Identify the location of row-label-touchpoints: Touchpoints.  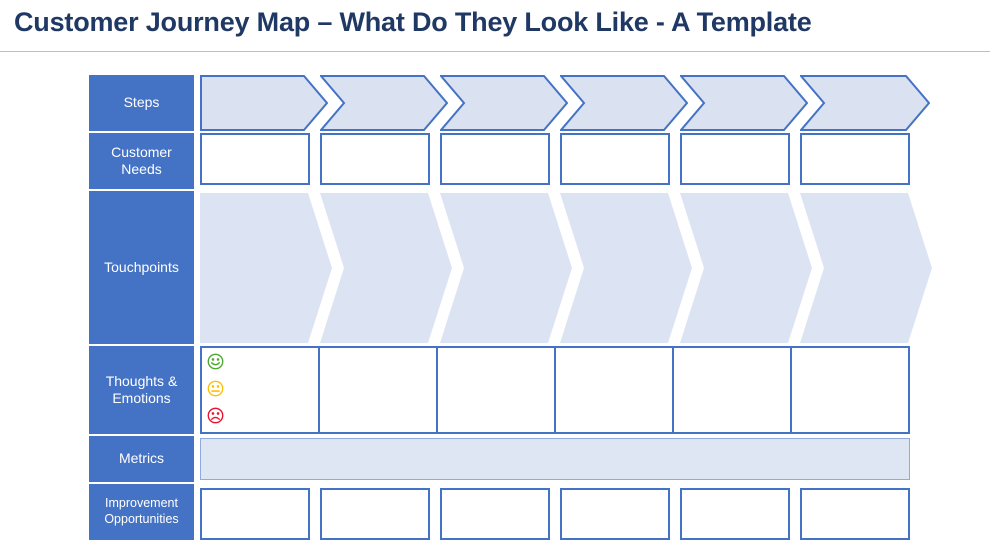
(141, 267).